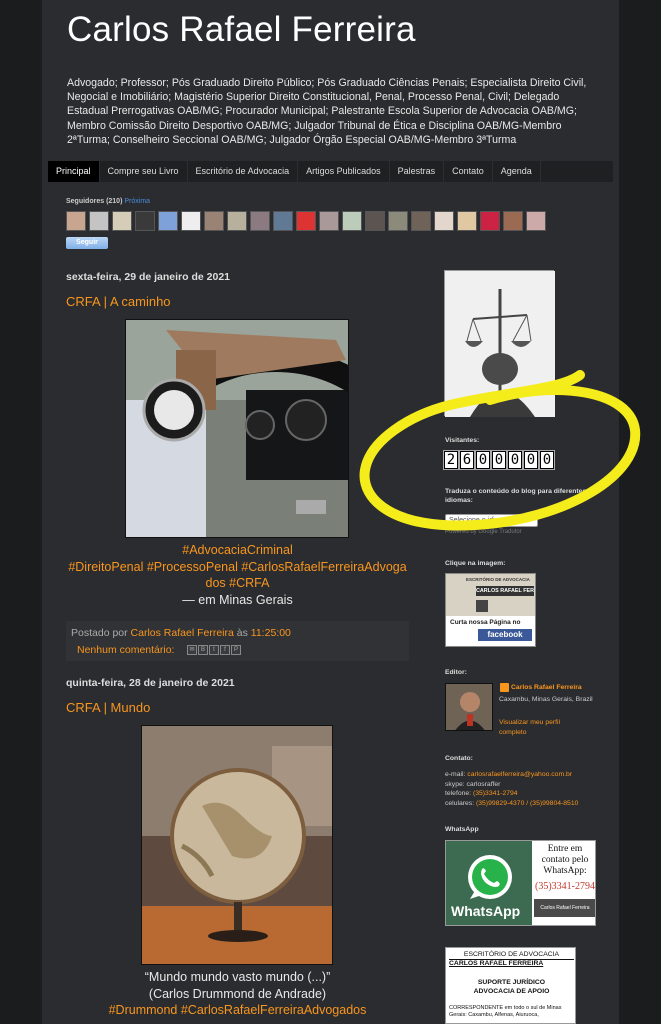 Image resolution: width=661 pixels, height=1024 pixels. I want to click on tab-artigos: Artigos Publicados, so click(344, 171).